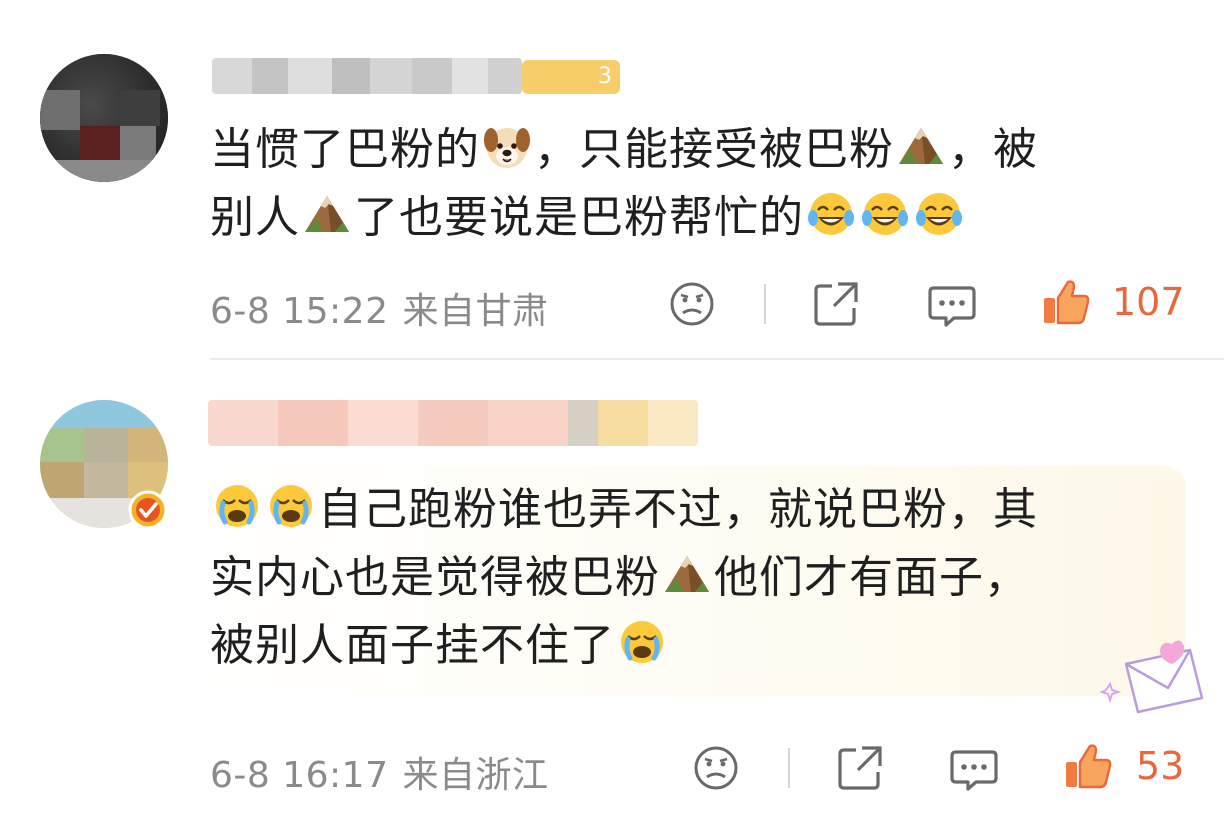  What do you see at coordinates (299, 311) in the screenshot?
I see `comment-timestamp: 6-8 15:22` at bounding box center [299, 311].